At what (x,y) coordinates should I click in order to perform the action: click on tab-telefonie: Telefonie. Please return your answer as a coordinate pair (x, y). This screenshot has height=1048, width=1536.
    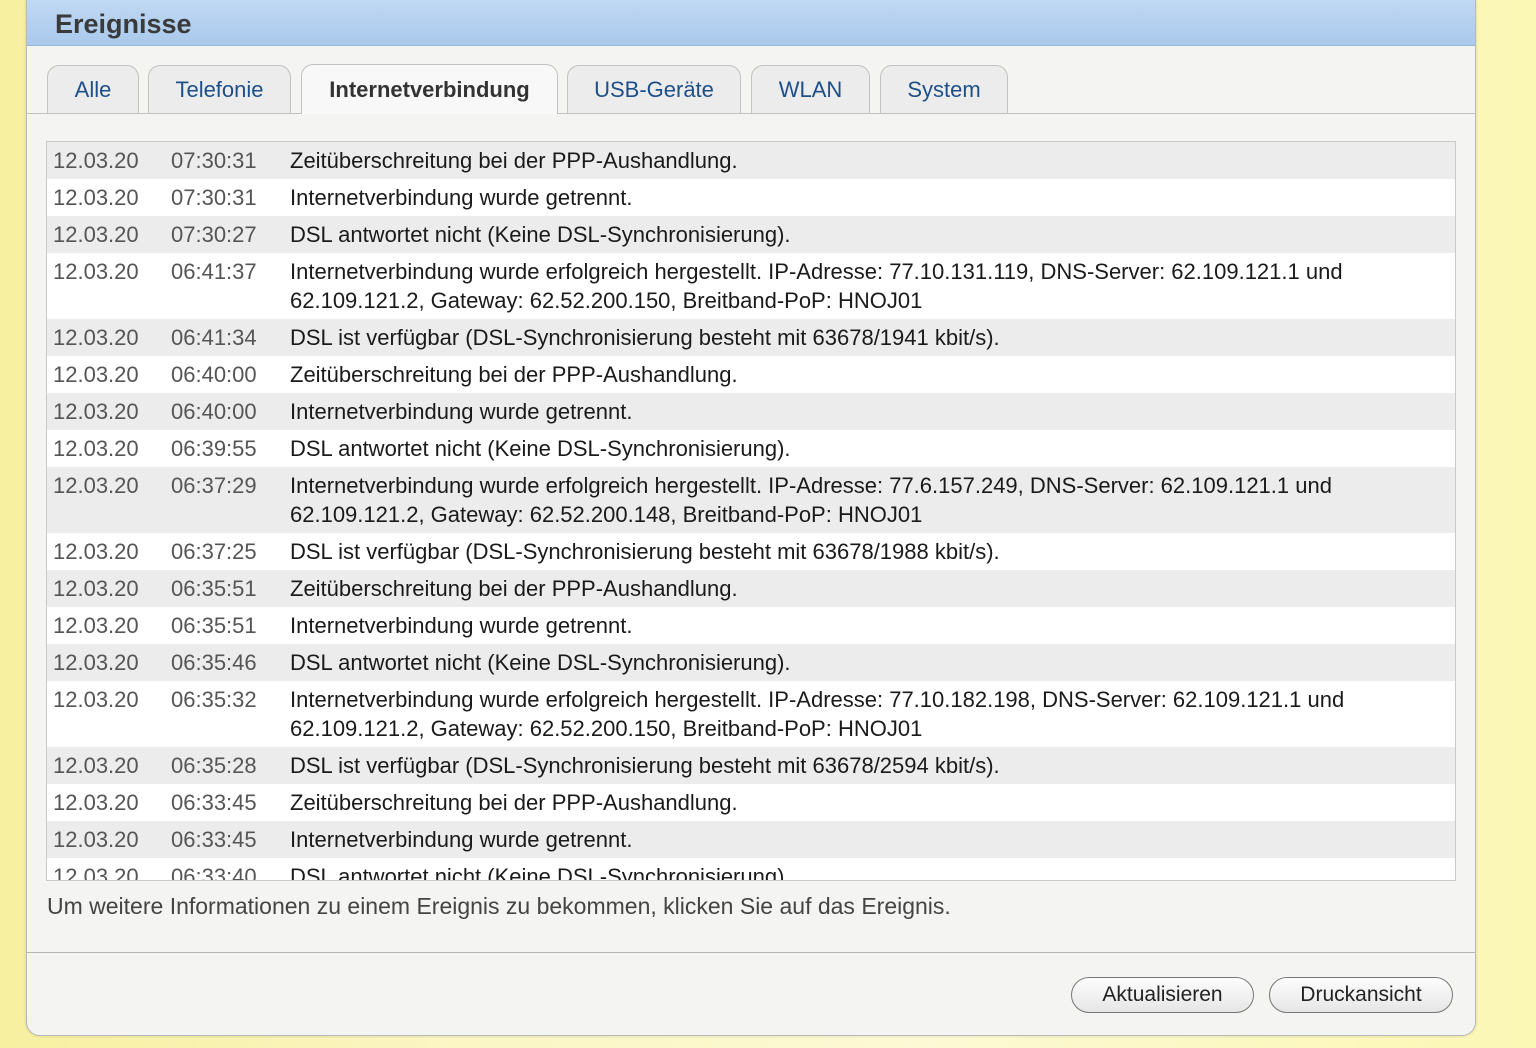
    Looking at the image, I should click on (219, 89).